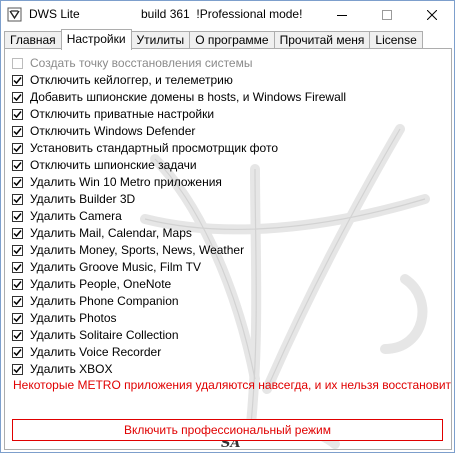  What do you see at coordinates (122, 114) in the screenshot?
I see `option-label: Отключить приватные настройки` at bounding box center [122, 114].